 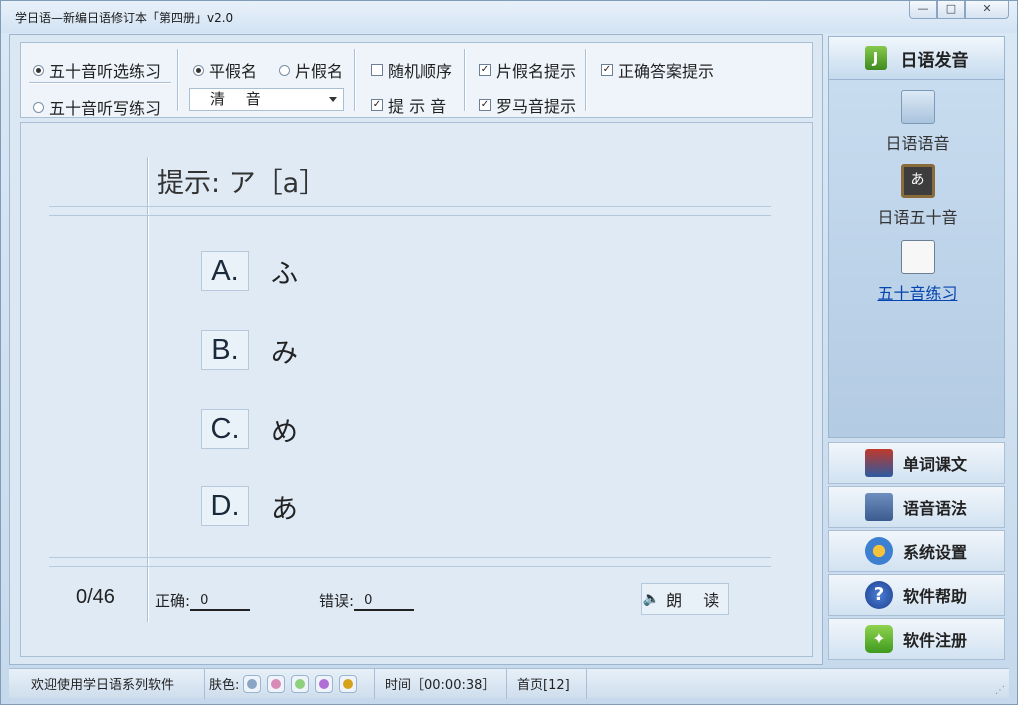 I want to click on random-order-checkbox: 随机顺序, so click(x=411, y=70).